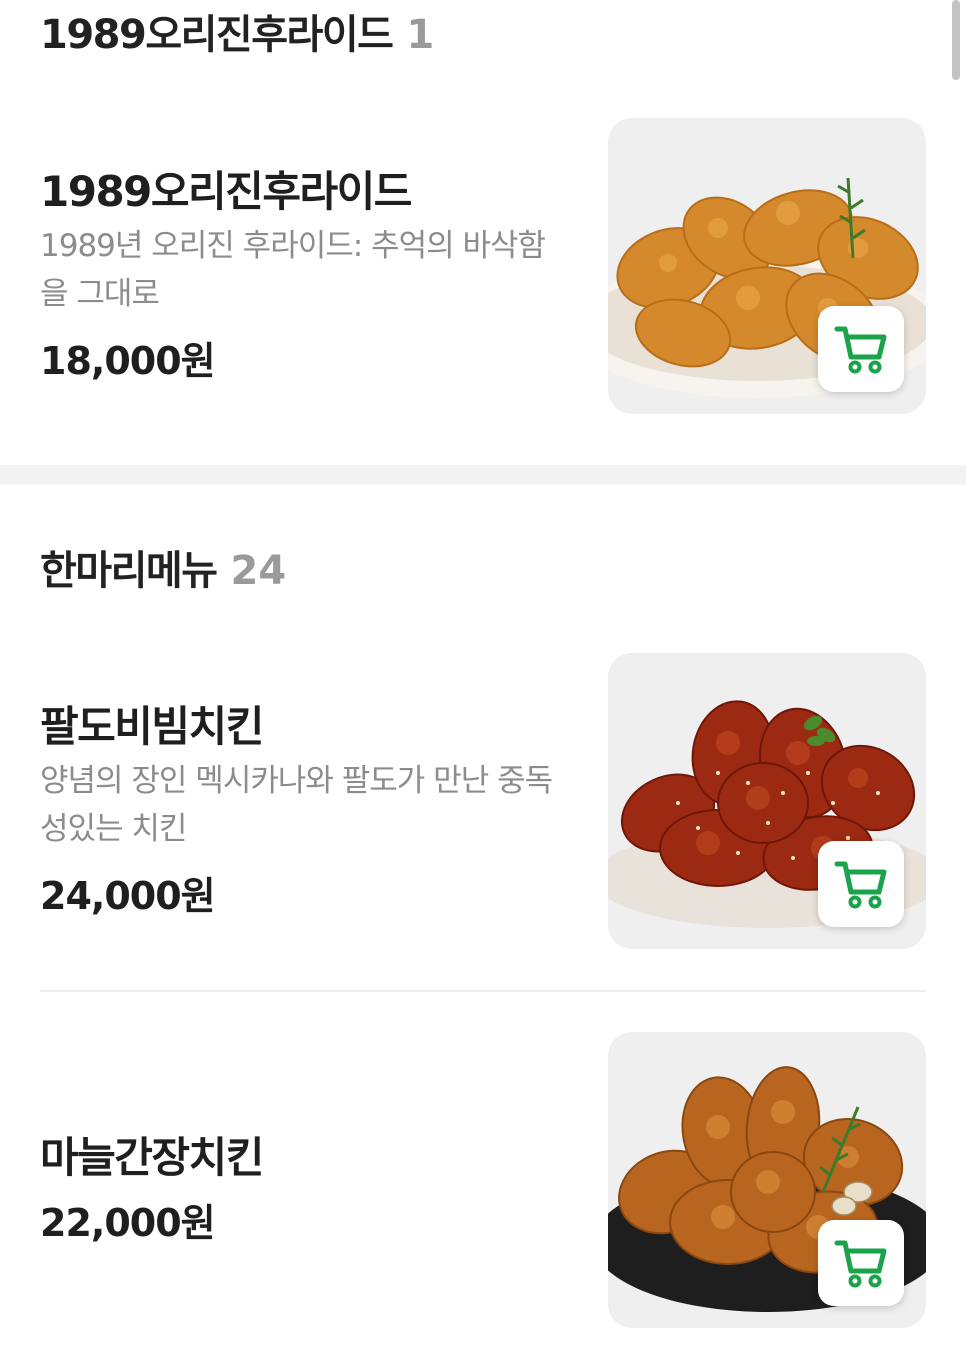 The width and height of the screenshot is (966, 1345). I want to click on item-name: 팔도비빔치킨, so click(152, 726).